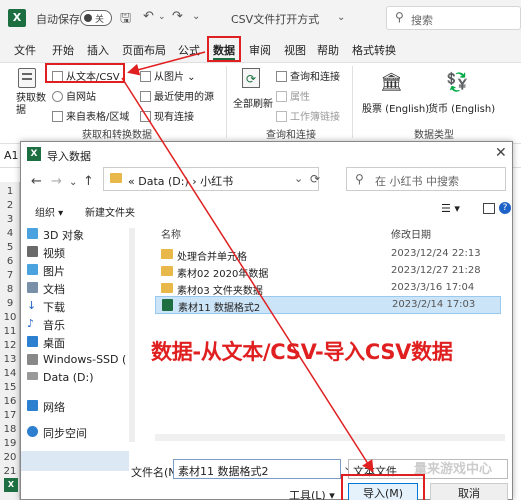 This screenshot has width=521, height=500. What do you see at coordinates (166, 63) in the screenshot?
I see `arrow-to-from-csv` at bounding box center [166, 63].